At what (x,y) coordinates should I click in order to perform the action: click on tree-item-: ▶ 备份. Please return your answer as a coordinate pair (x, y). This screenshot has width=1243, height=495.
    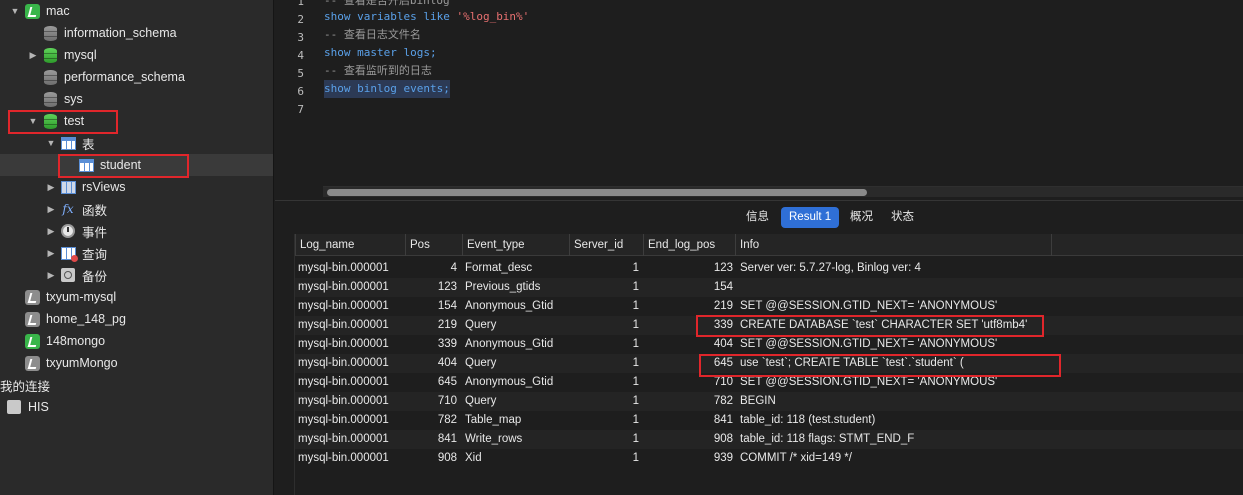
    Looking at the image, I should click on (136, 275).